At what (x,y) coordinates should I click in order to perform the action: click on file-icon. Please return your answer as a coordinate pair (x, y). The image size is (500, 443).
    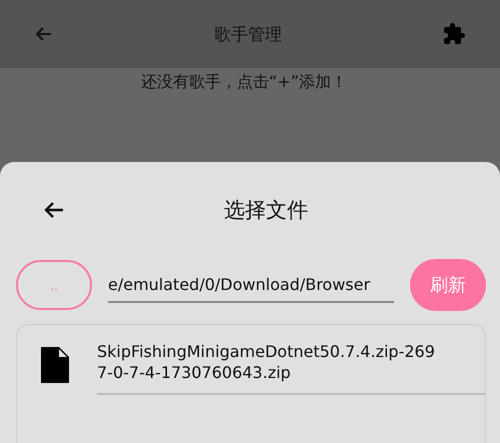
    Looking at the image, I should click on (55, 365).